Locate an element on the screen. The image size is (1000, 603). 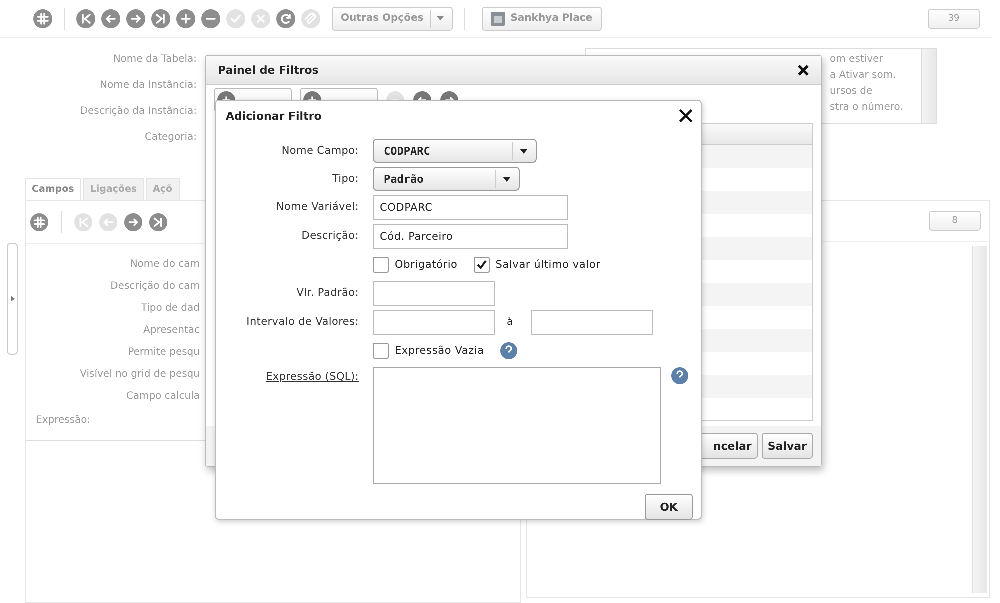
notes-text: stra o número. is located at coordinates (867, 108).